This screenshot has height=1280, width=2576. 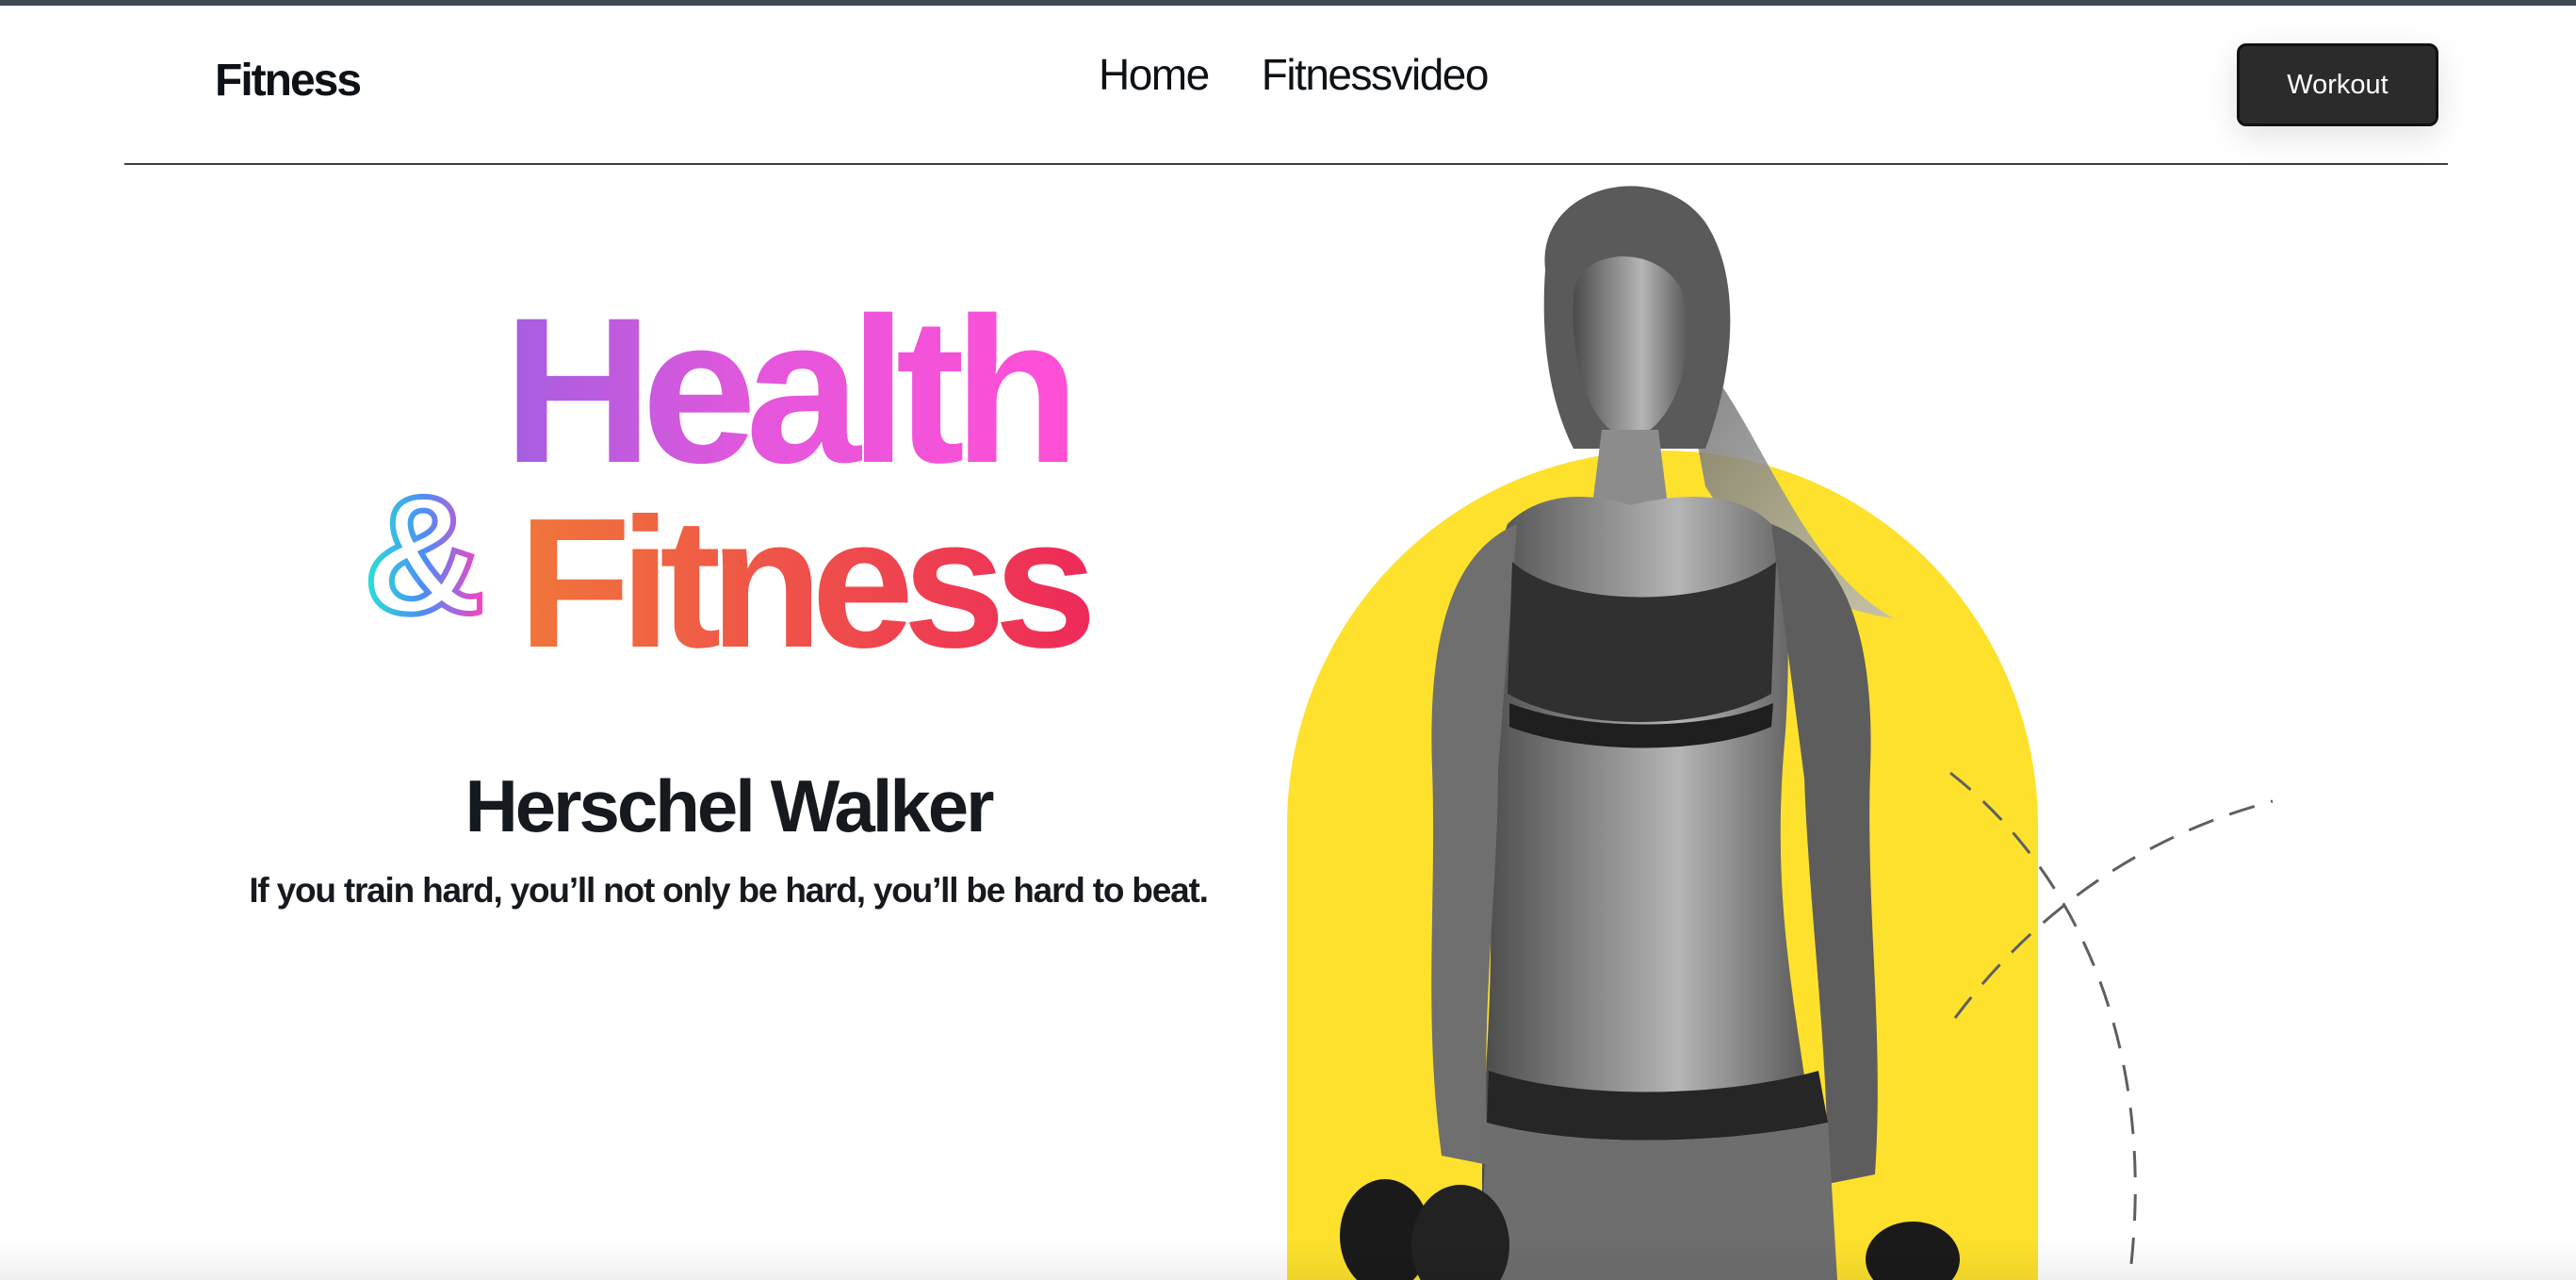 I want to click on workout-button: Workout, so click(x=2337, y=84).